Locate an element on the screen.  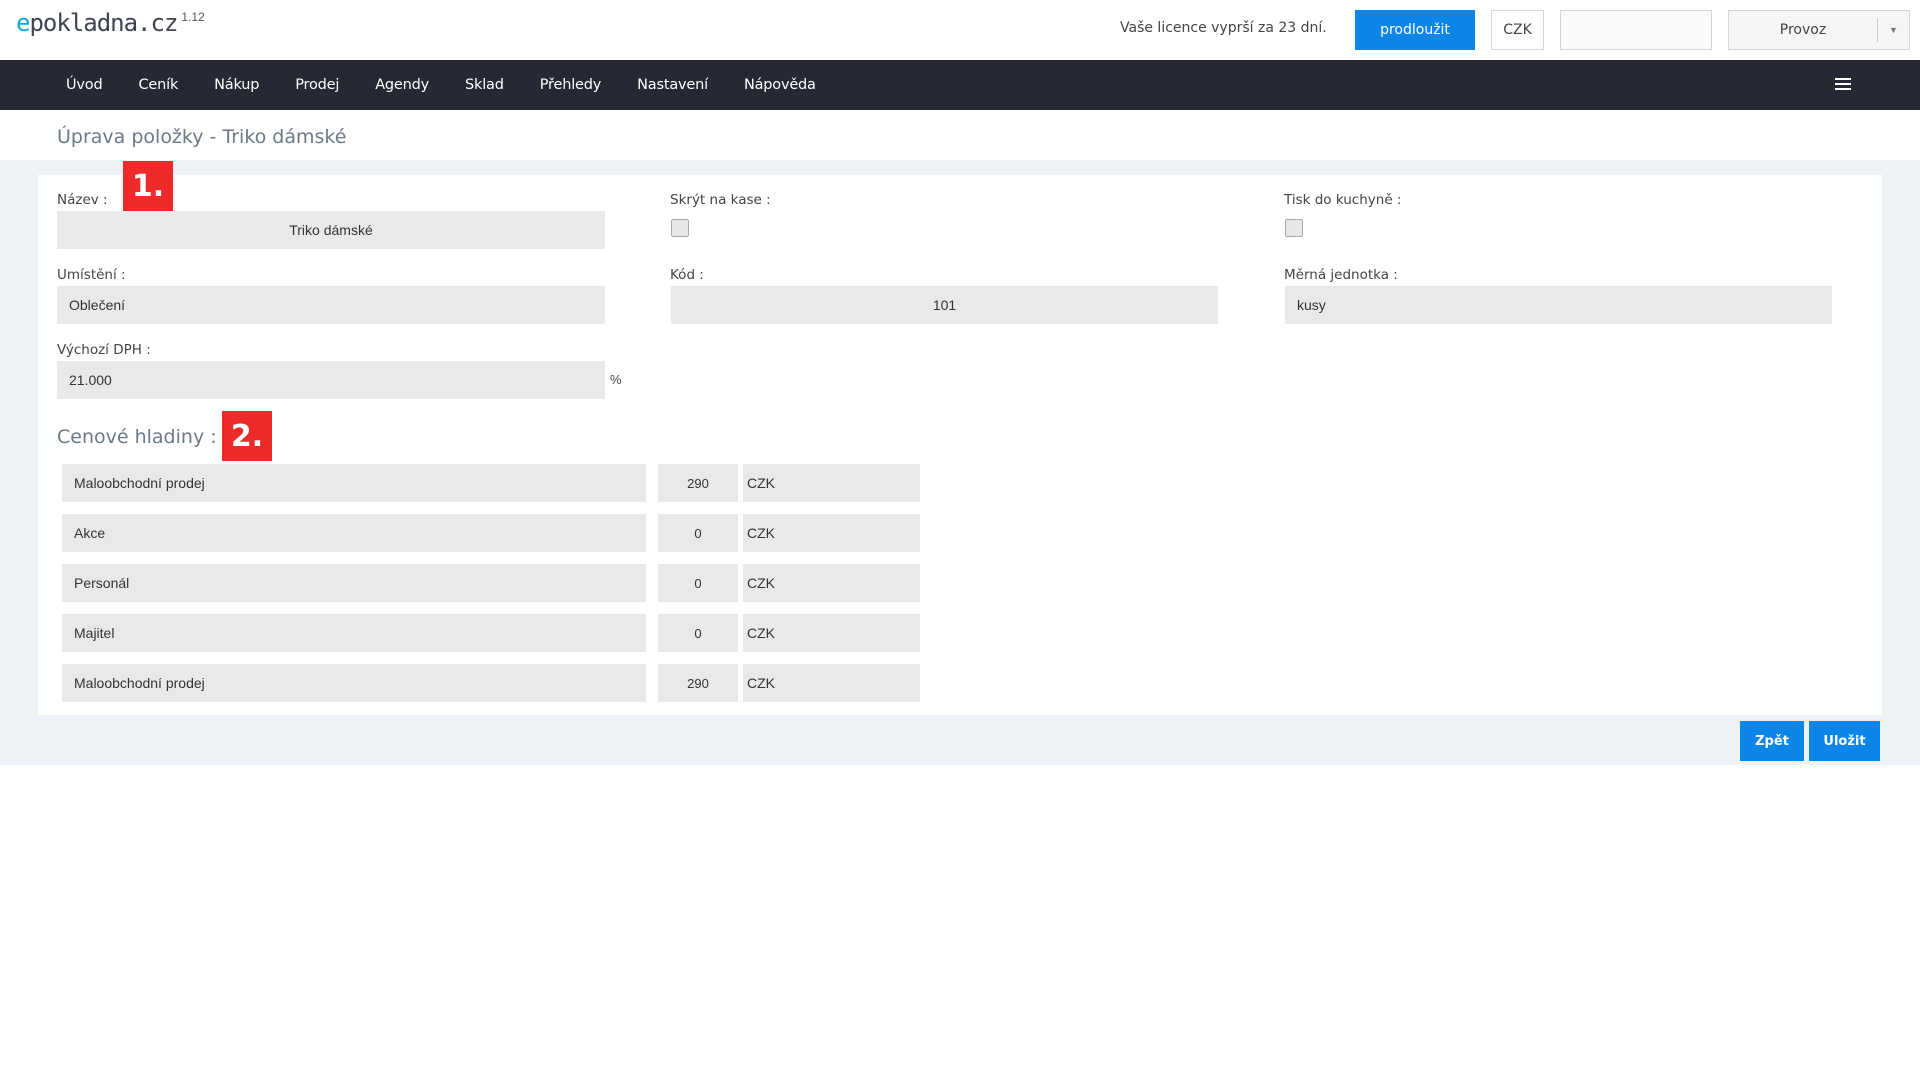
price-level-row: Akce 0 CZK is located at coordinates (491, 533).